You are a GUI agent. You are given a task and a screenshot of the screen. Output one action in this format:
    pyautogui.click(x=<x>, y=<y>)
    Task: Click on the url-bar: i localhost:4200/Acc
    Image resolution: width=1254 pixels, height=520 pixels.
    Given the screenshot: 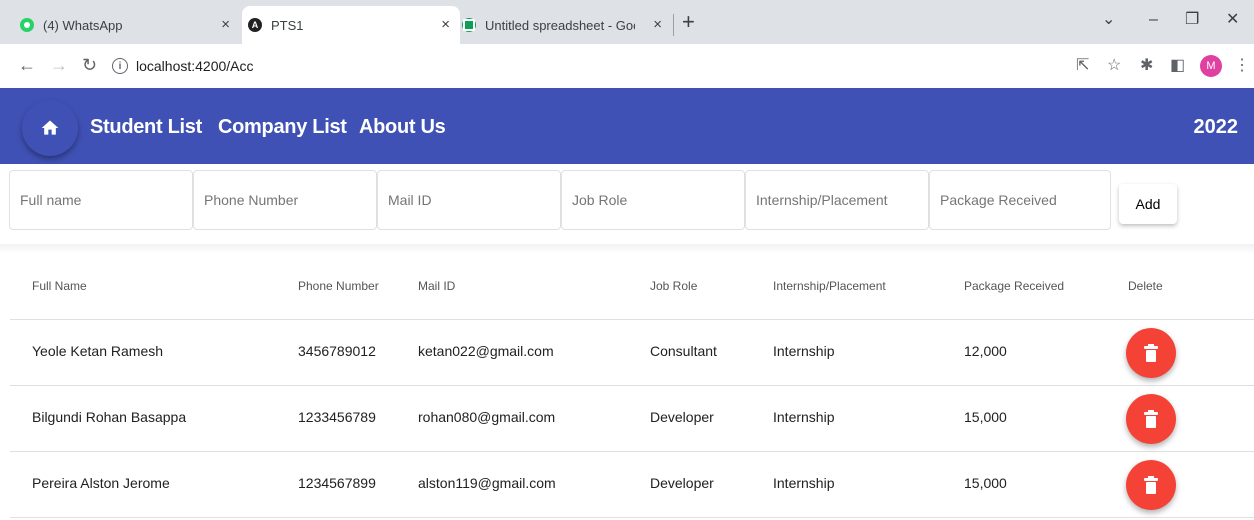 What is the action you would take?
    pyautogui.click(x=183, y=66)
    